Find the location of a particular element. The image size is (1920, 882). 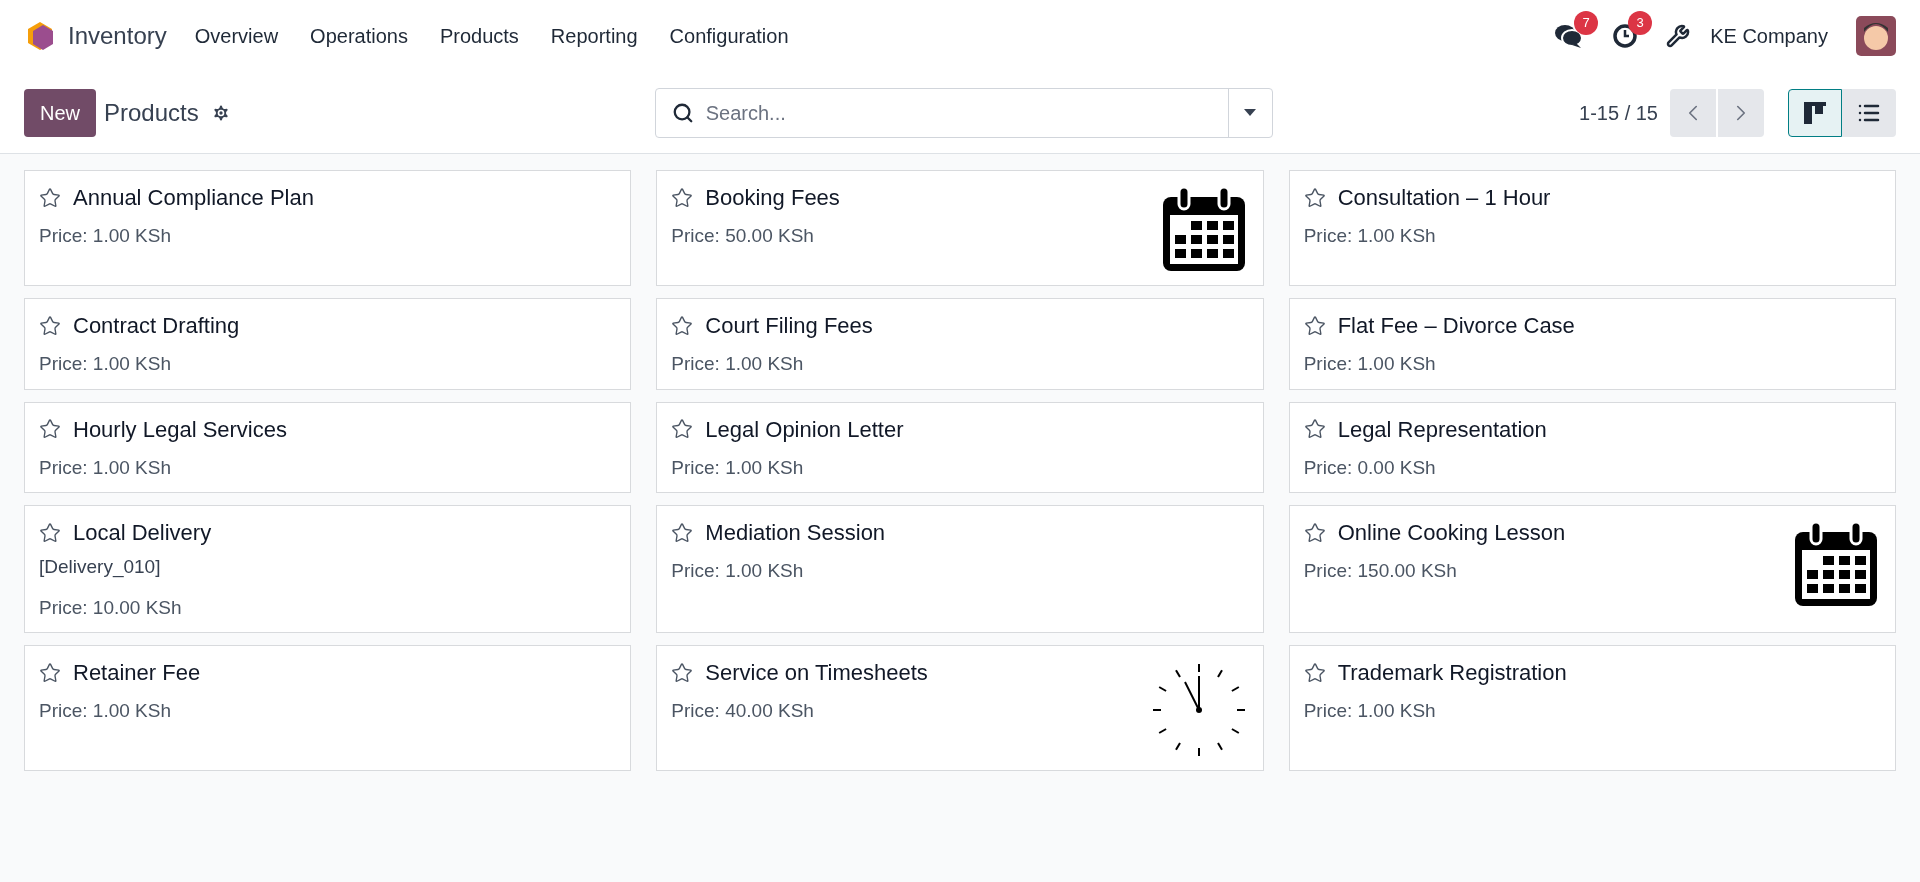

notification-badge: 3 is located at coordinates (1640, 23).